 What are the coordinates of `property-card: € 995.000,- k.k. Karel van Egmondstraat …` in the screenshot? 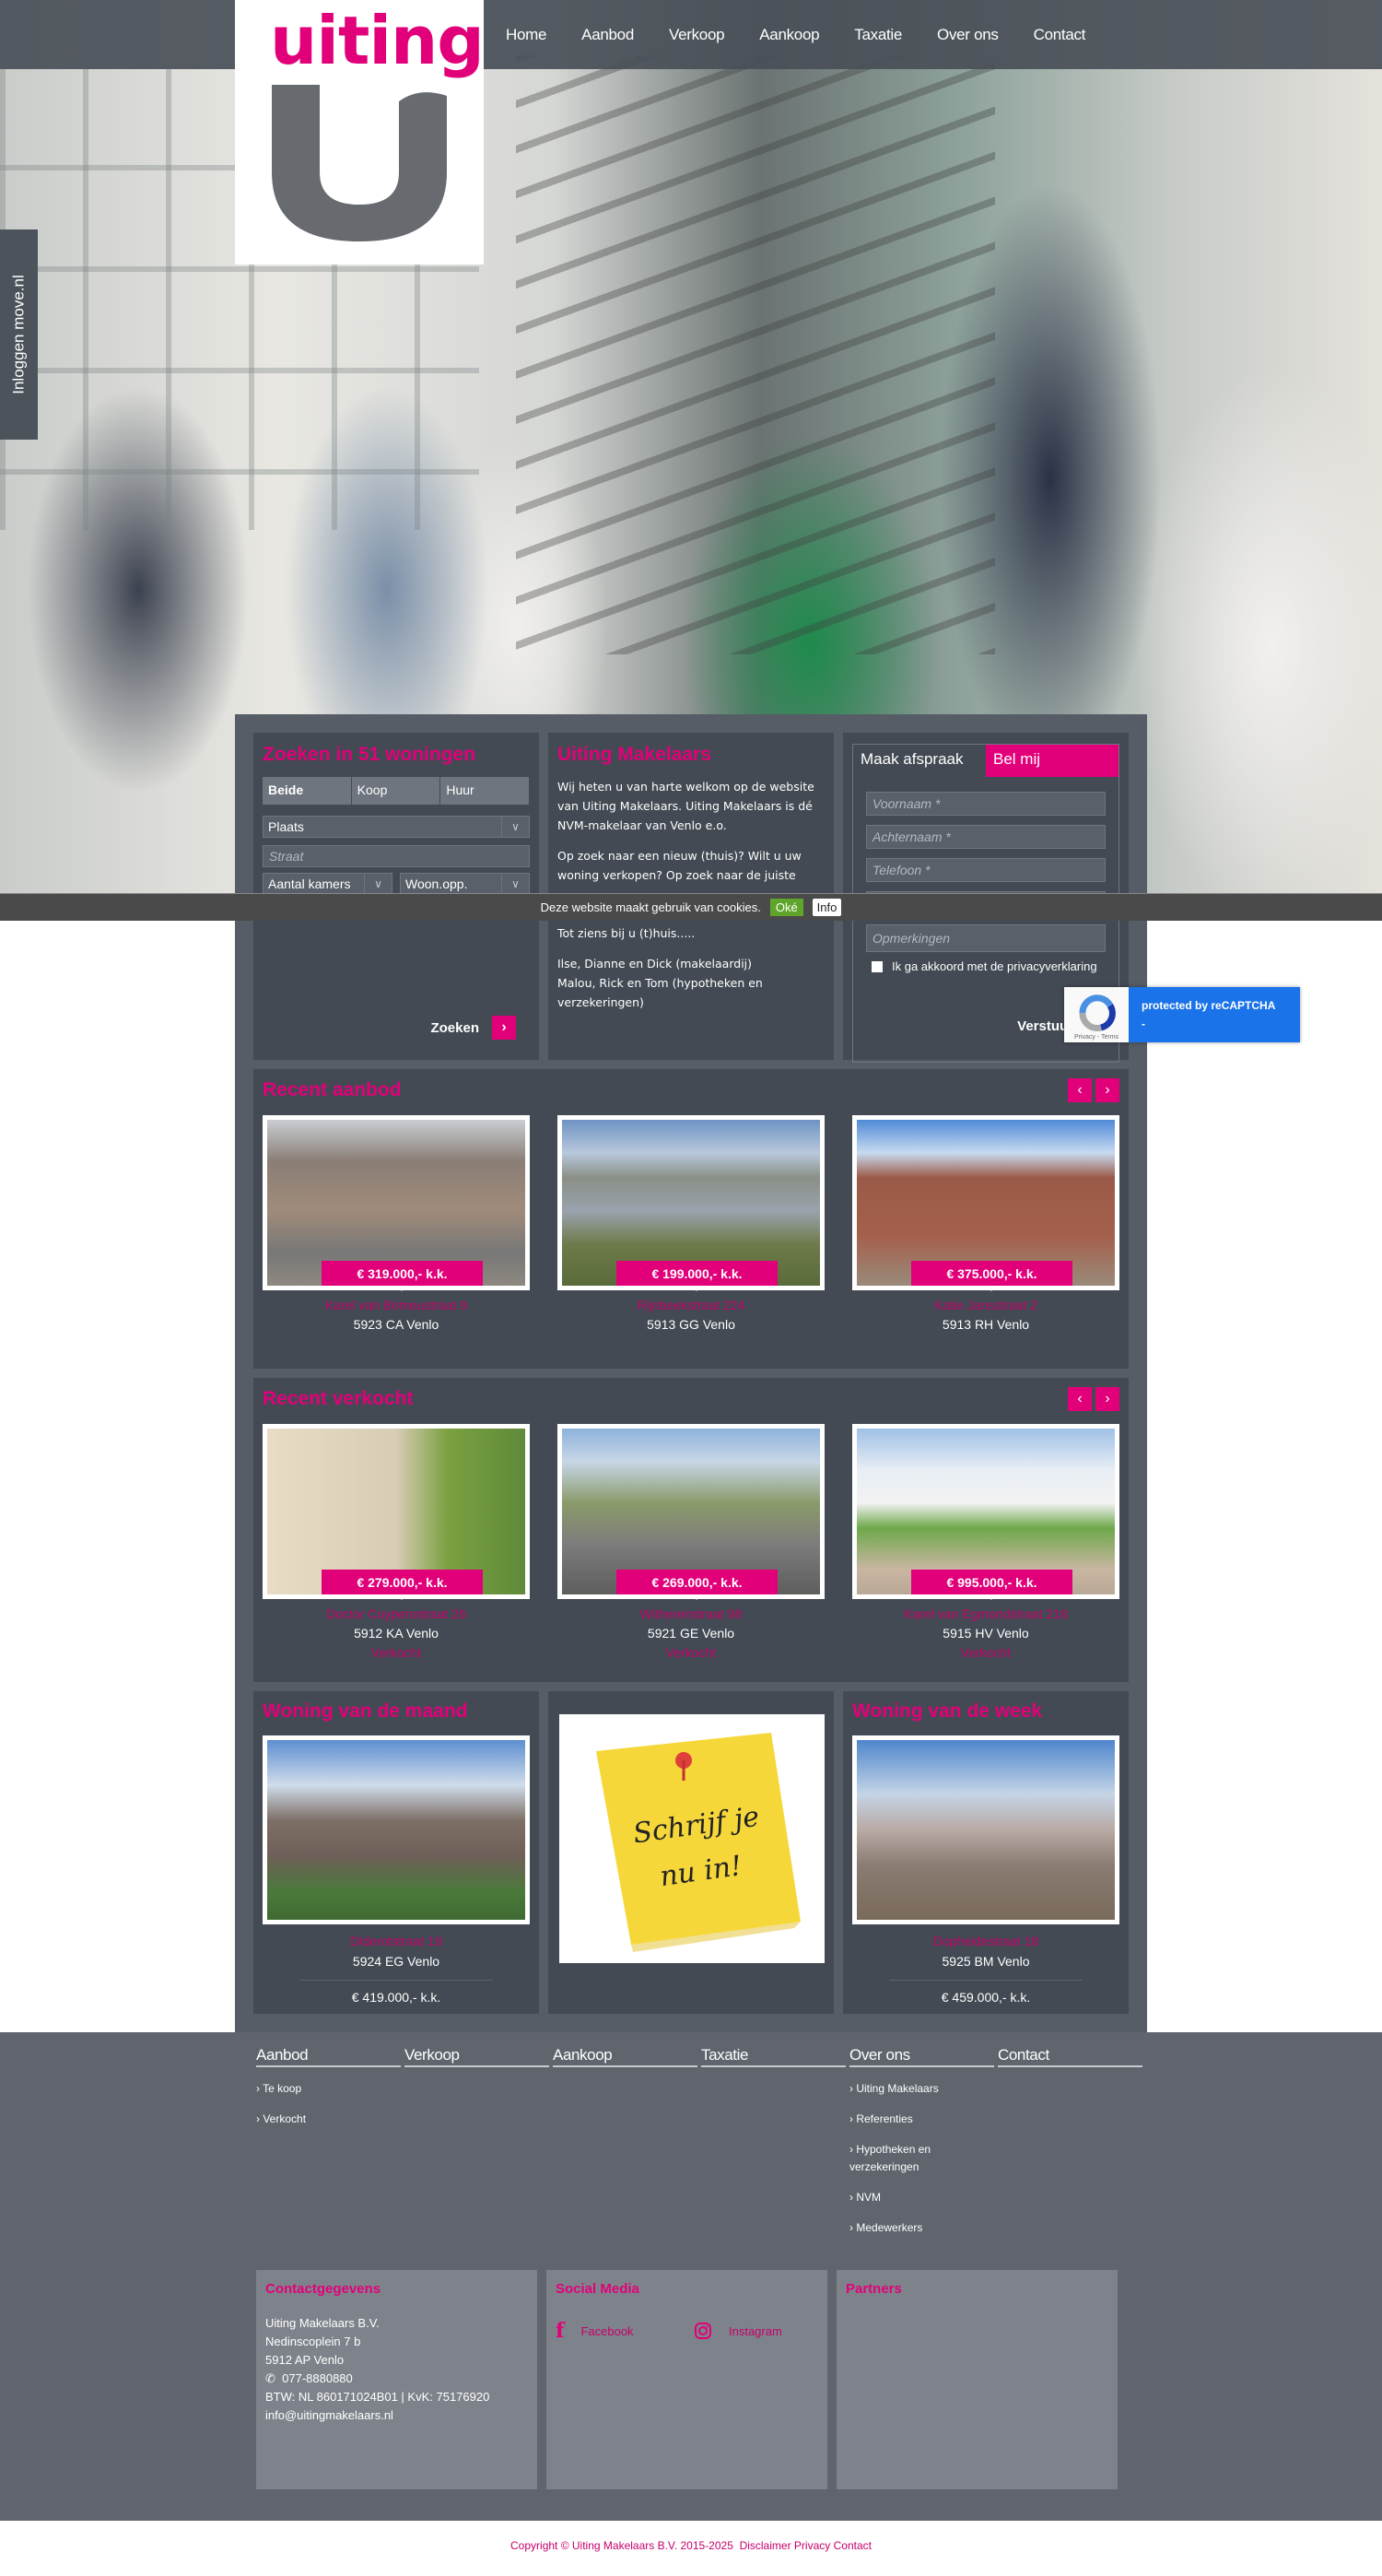 It's located at (985, 1542).